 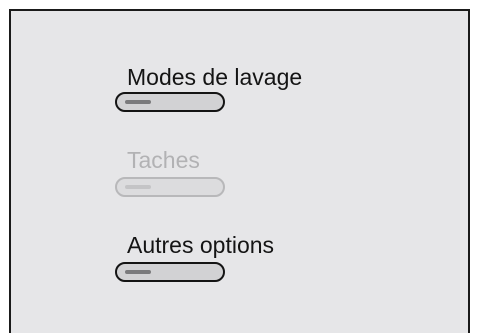 What do you see at coordinates (201, 245) in the screenshot?
I see `menu-item-label: Autres options` at bounding box center [201, 245].